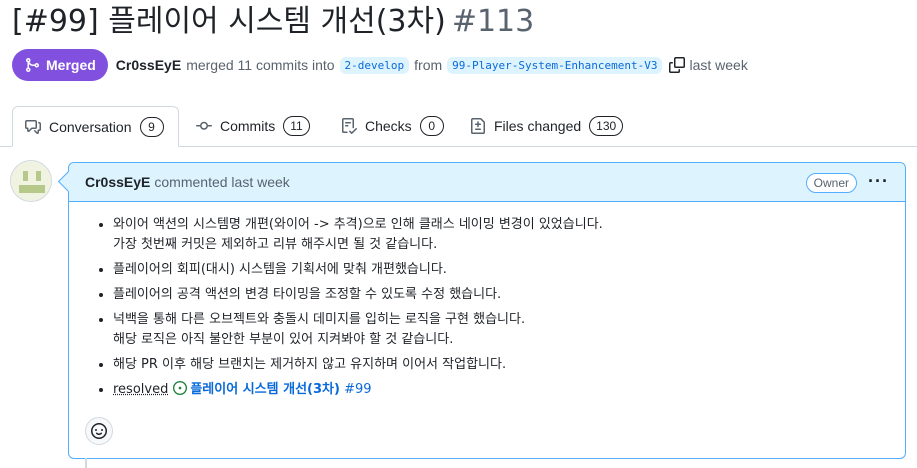 The width and height of the screenshot is (917, 468). What do you see at coordinates (90, 126) in the screenshot?
I see `tab-conversation-label: Conversation` at bounding box center [90, 126].